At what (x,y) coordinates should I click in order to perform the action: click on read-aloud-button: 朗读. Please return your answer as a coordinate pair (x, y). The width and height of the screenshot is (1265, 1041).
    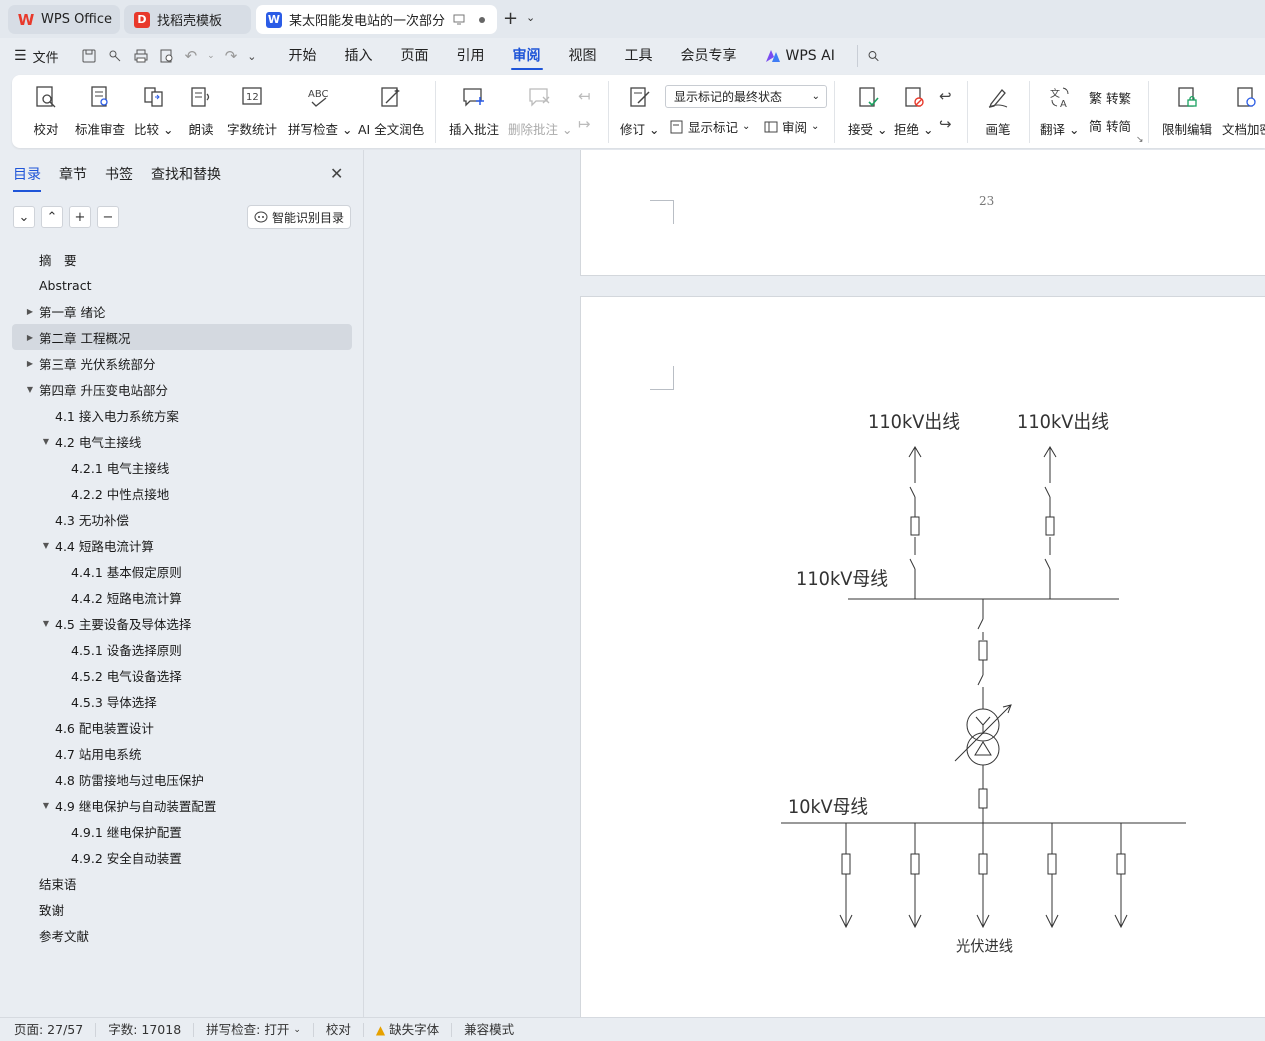
    Looking at the image, I should click on (201, 110).